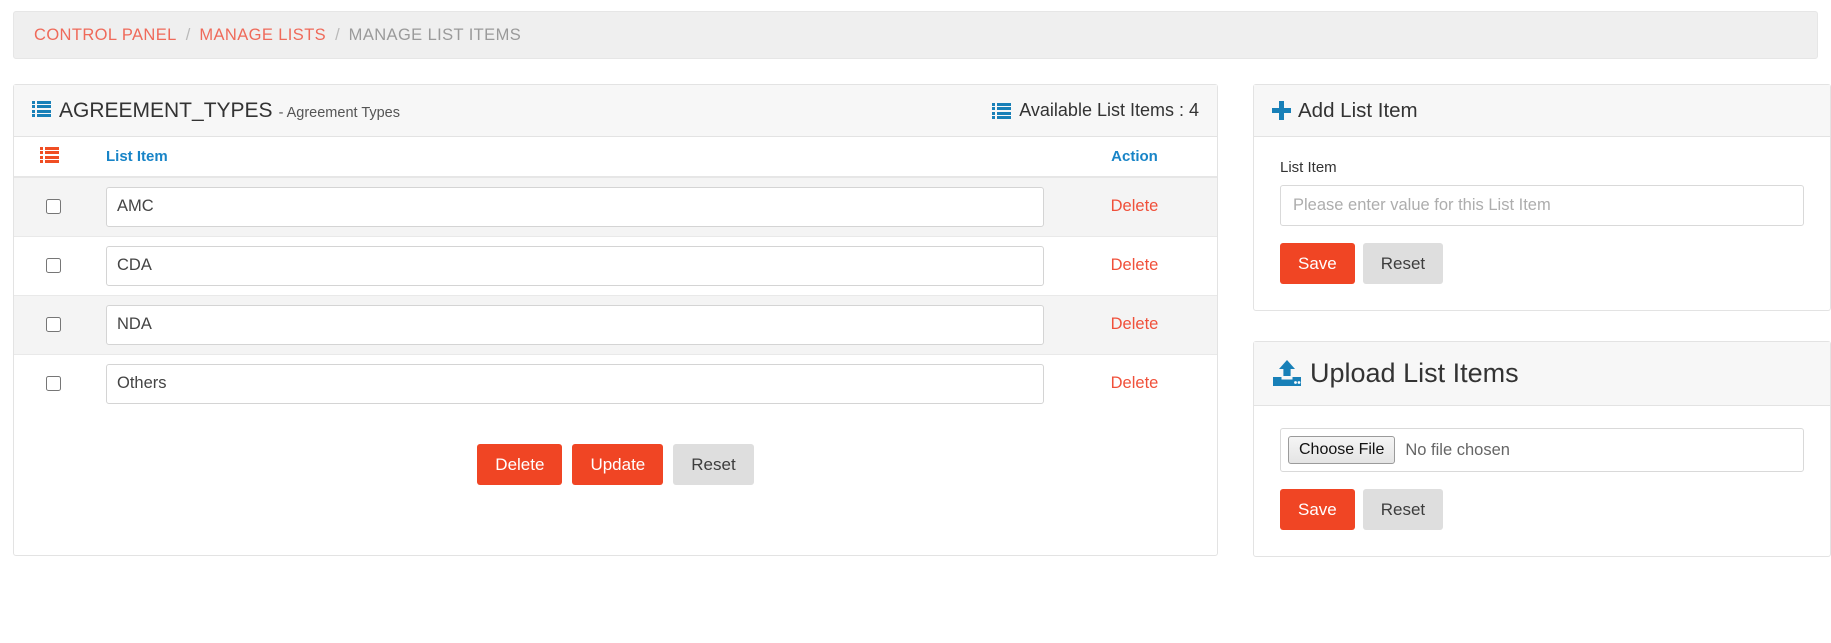  I want to click on column-header-action: Action, so click(1134, 157).